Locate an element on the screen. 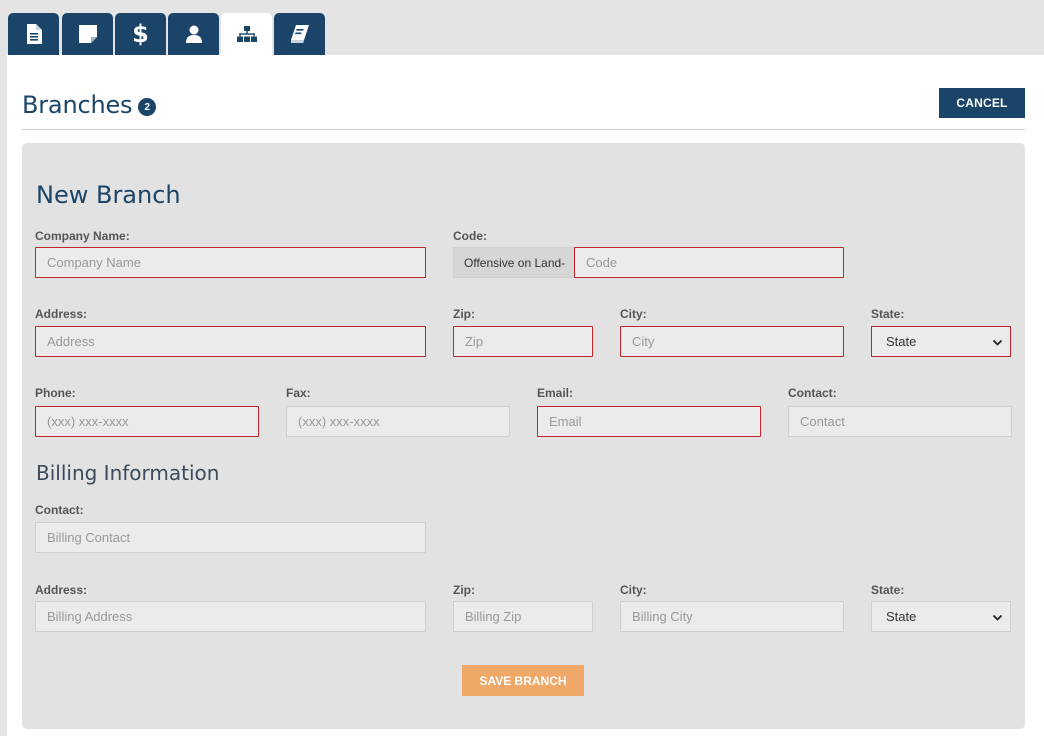  billing-city-input is located at coordinates (732, 616).